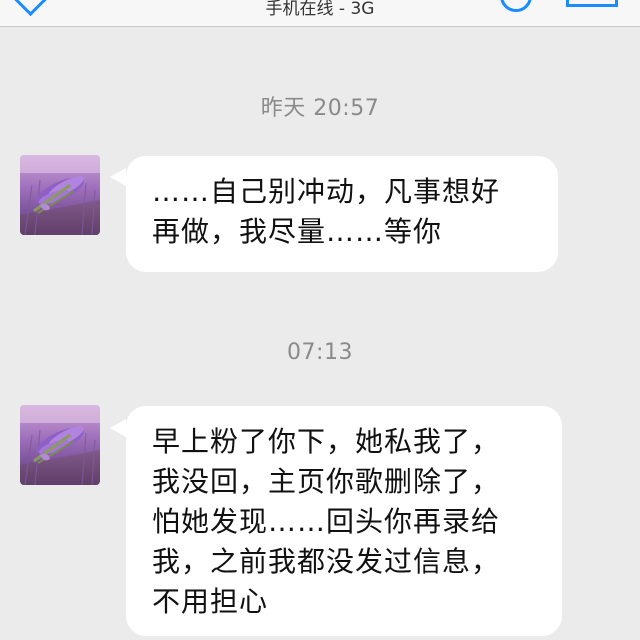 This screenshot has width=640, height=640. What do you see at coordinates (320, 9) in the screenshot?
I see `contact-status-subtitle: 手机在线 - 3G` at bounding box center [320, 9].